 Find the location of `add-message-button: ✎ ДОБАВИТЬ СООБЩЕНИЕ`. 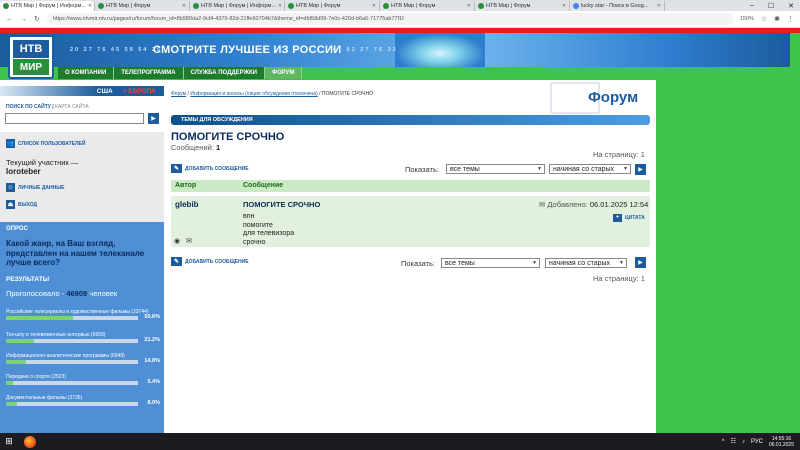

add-message-button: ✎ ДОБАВИТЬ СООБЩЕНИЕ is located at coordinates (210, 168).